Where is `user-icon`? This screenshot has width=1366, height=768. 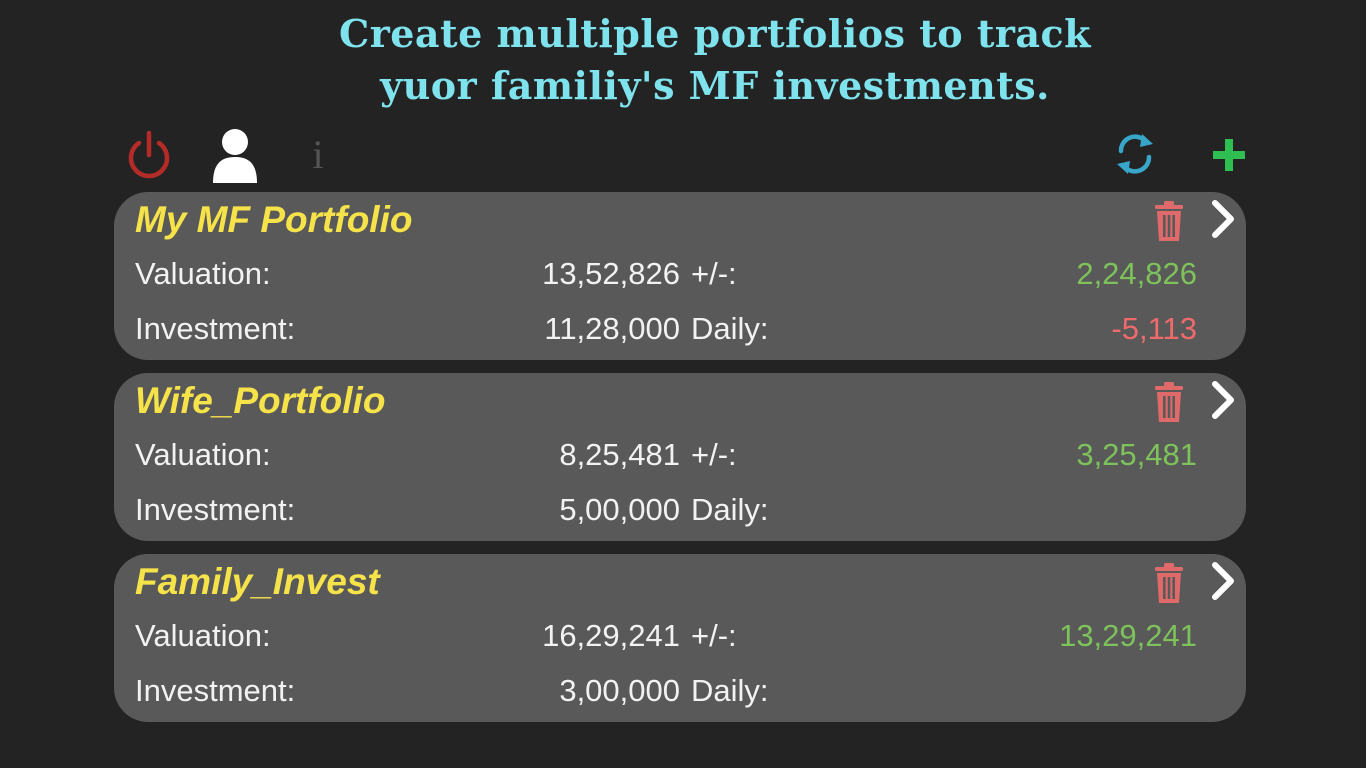 user-icon is located at coordinates (235, 156).